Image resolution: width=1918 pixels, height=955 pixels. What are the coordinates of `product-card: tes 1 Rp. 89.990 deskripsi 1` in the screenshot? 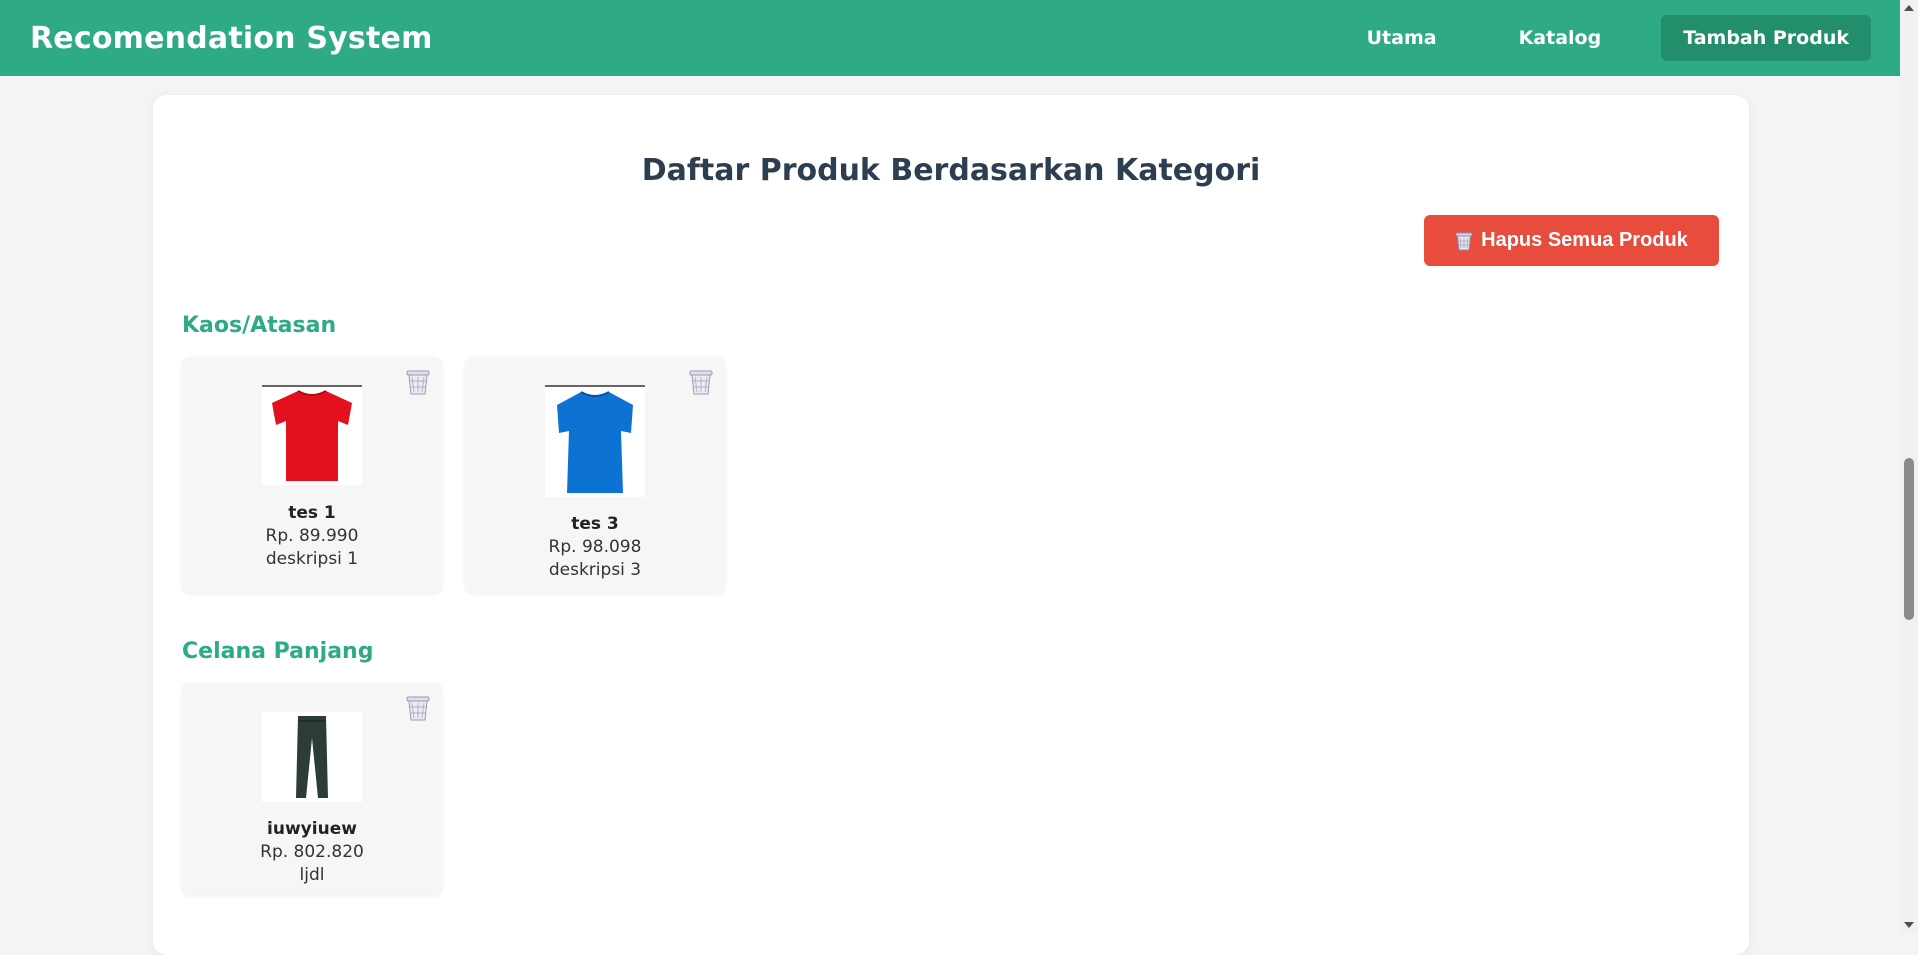 It's located at (312, 475).